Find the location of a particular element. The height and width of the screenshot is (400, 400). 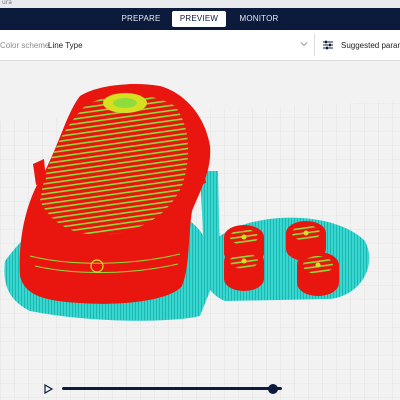

app-title: ura is located at coordinates (7, 3).